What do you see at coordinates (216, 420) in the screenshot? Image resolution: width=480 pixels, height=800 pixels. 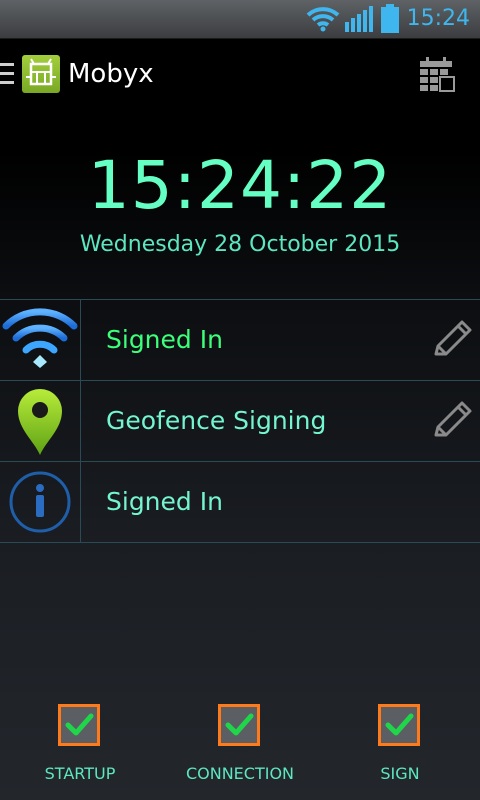 I see `geofence-status-label: Geofence Signing` at bounding box center [216, 420].